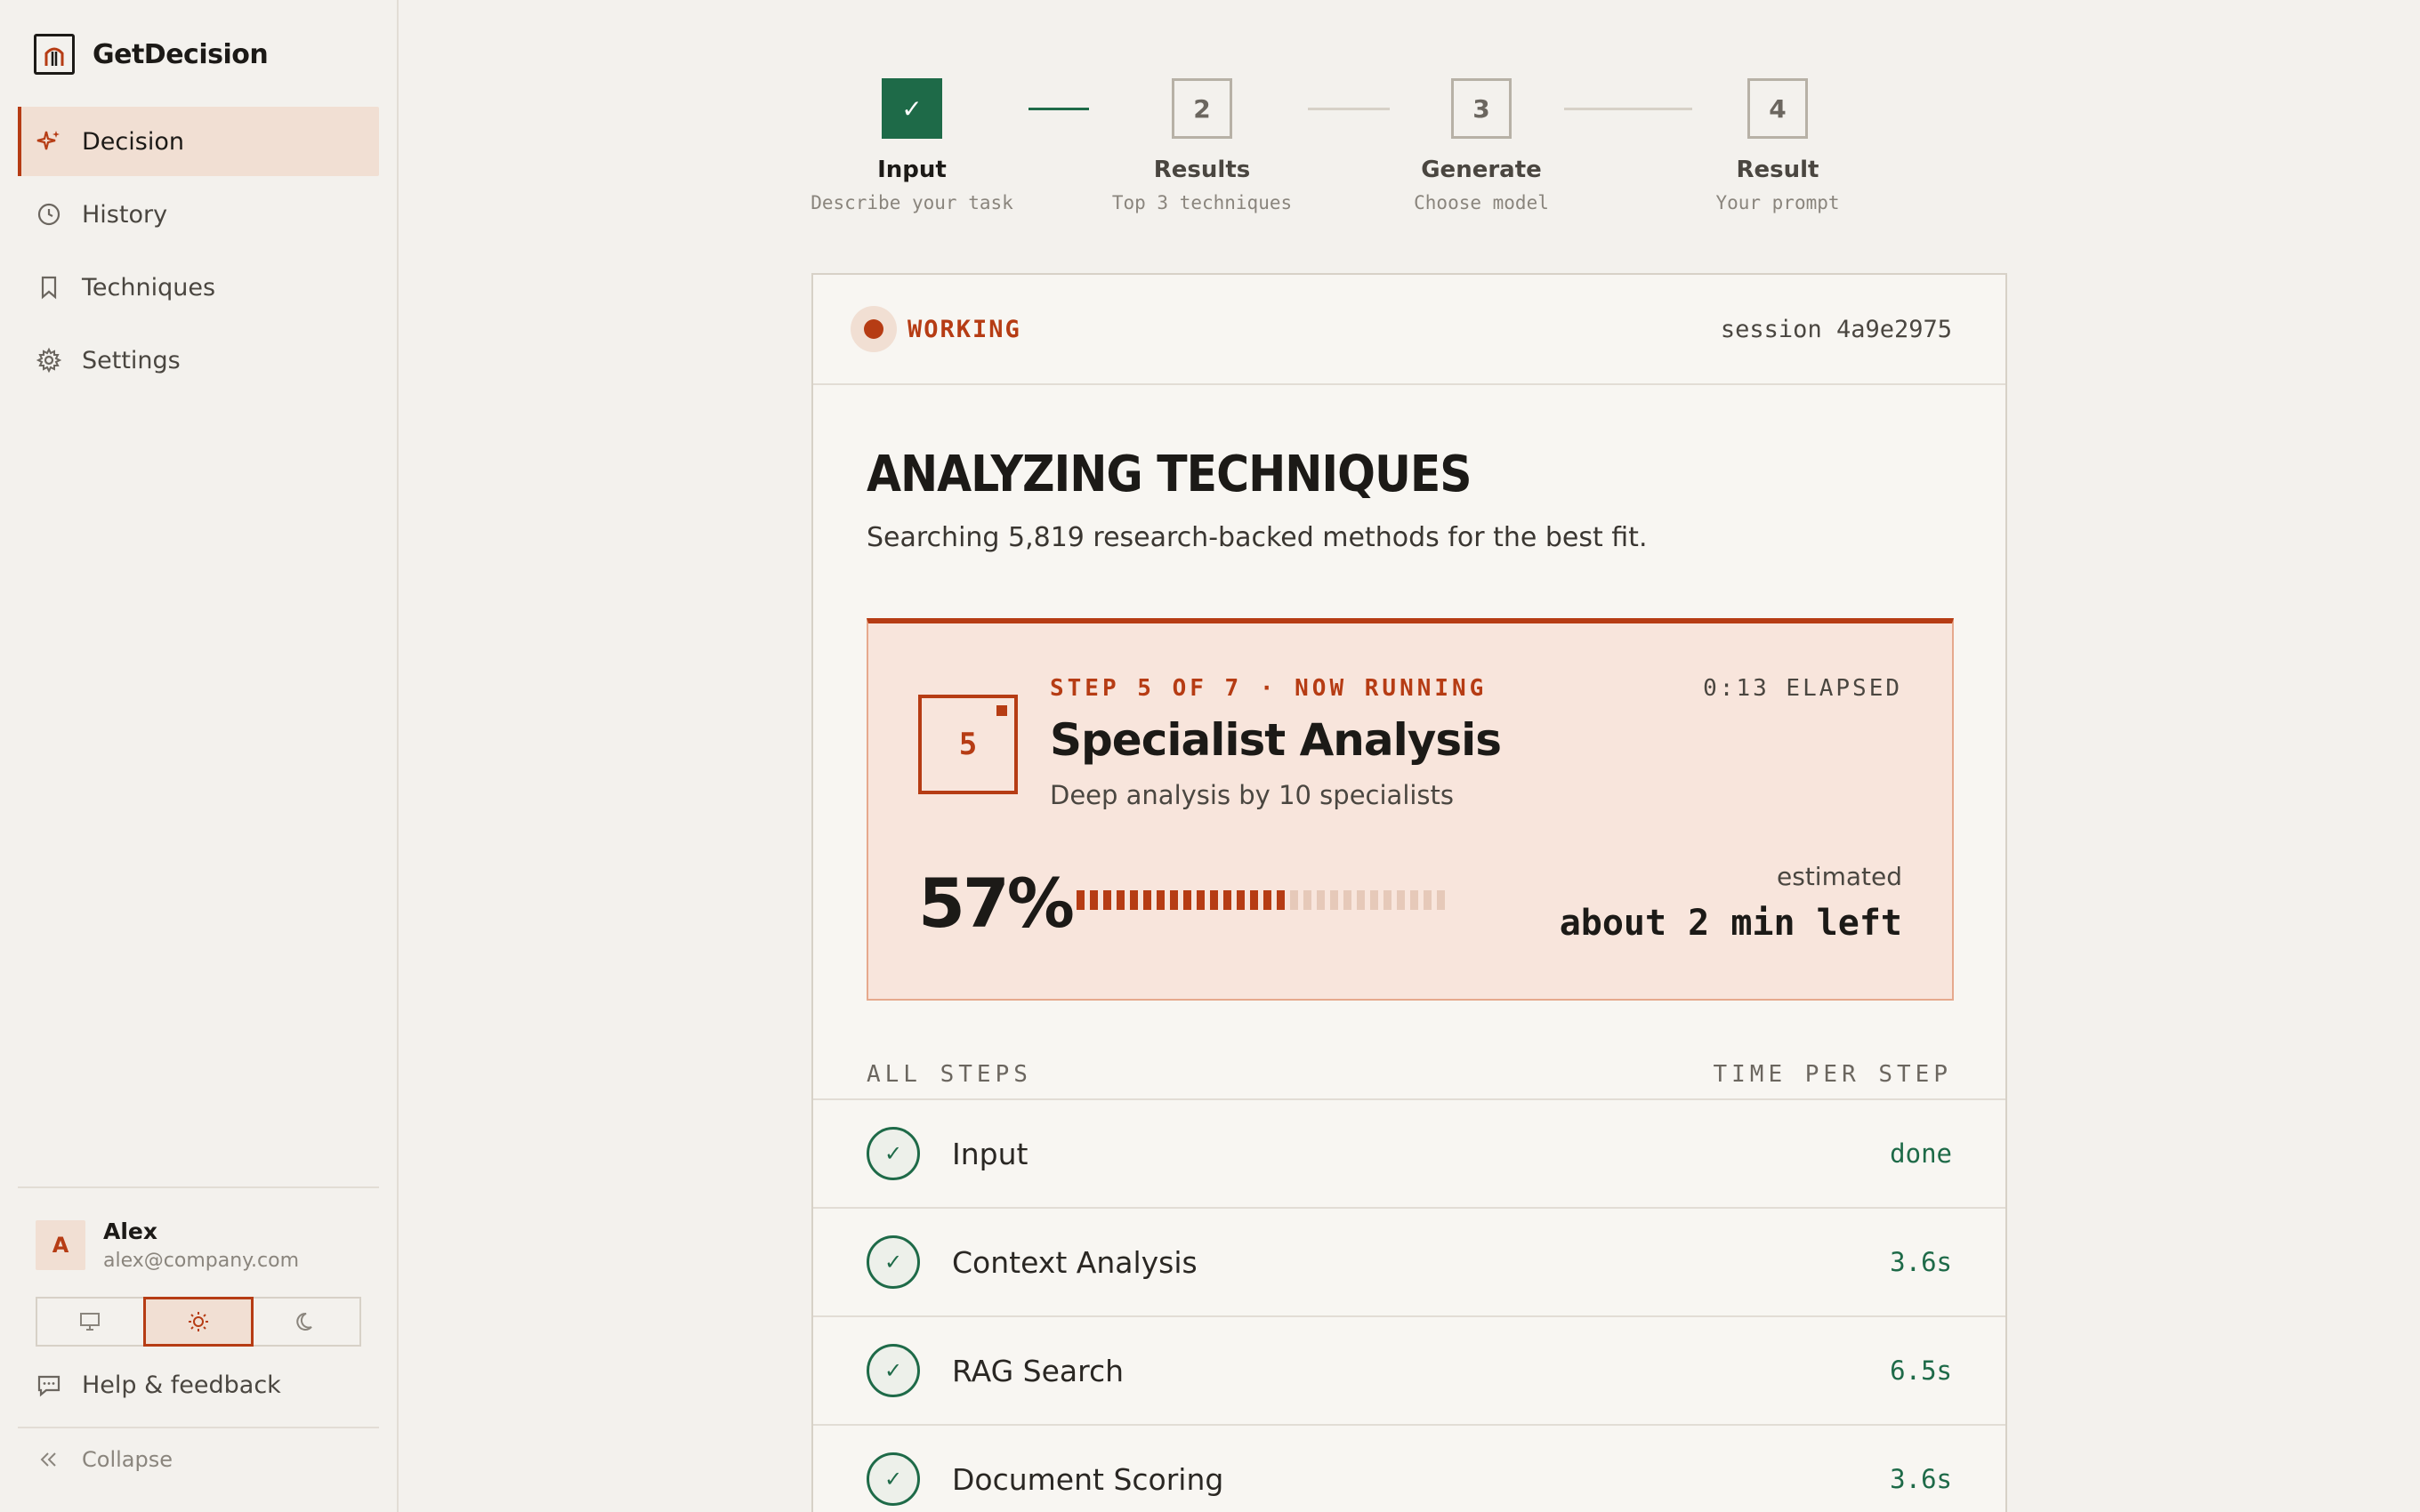  Describe the element at coordinates (125, 215) in the screenshot. I see `sidebar-item-label: History` at that location.